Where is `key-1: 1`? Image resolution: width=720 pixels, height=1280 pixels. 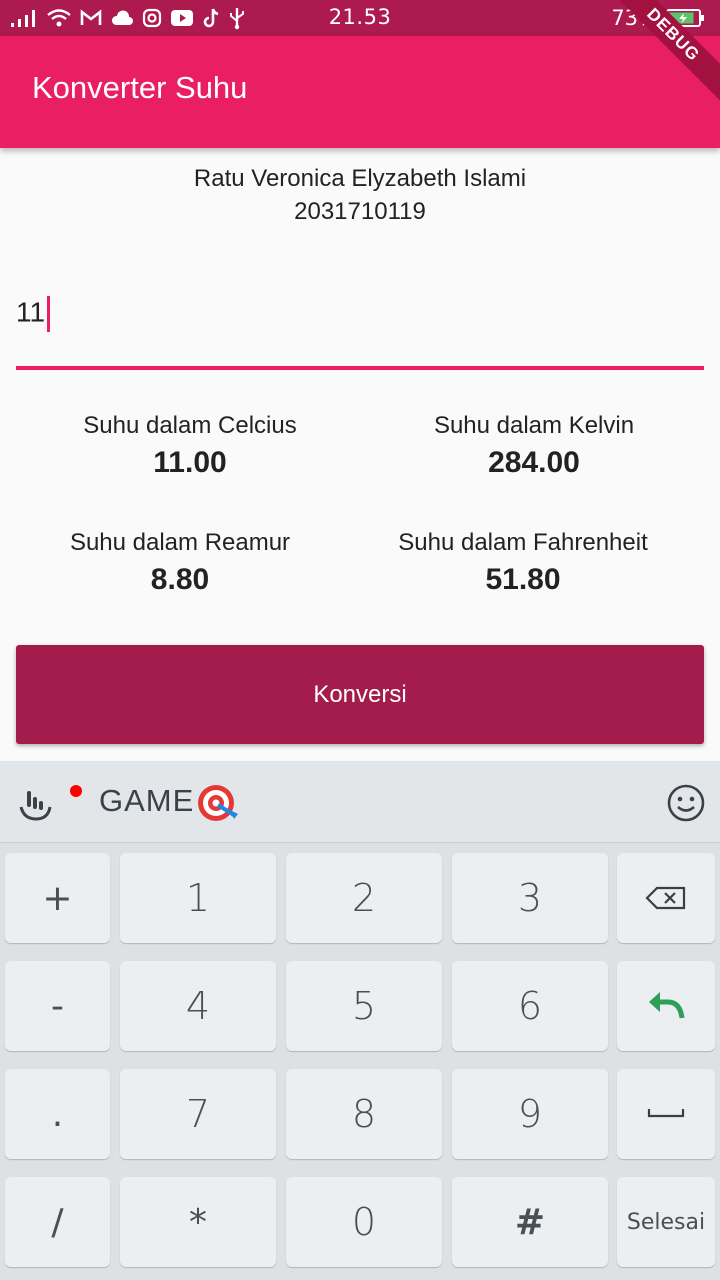
key-1: 1 is located at coordinates (198, 898).